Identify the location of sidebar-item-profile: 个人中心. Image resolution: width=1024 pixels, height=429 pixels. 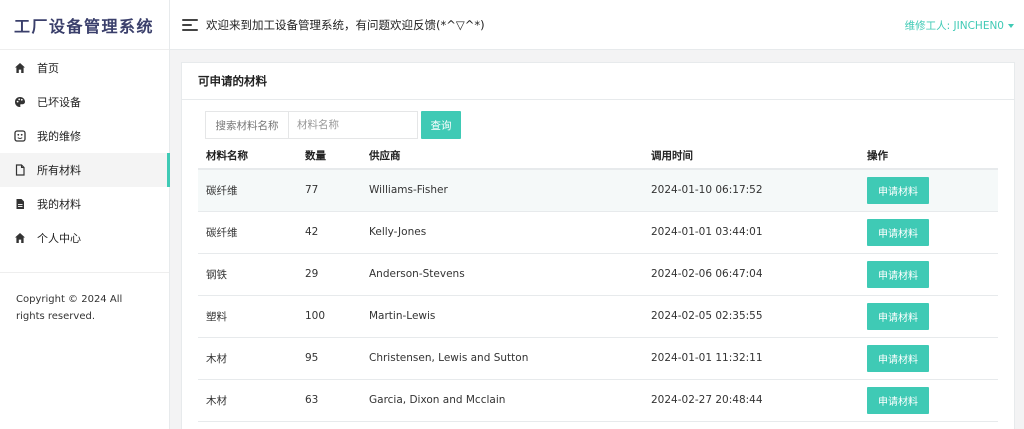
(84, 238).